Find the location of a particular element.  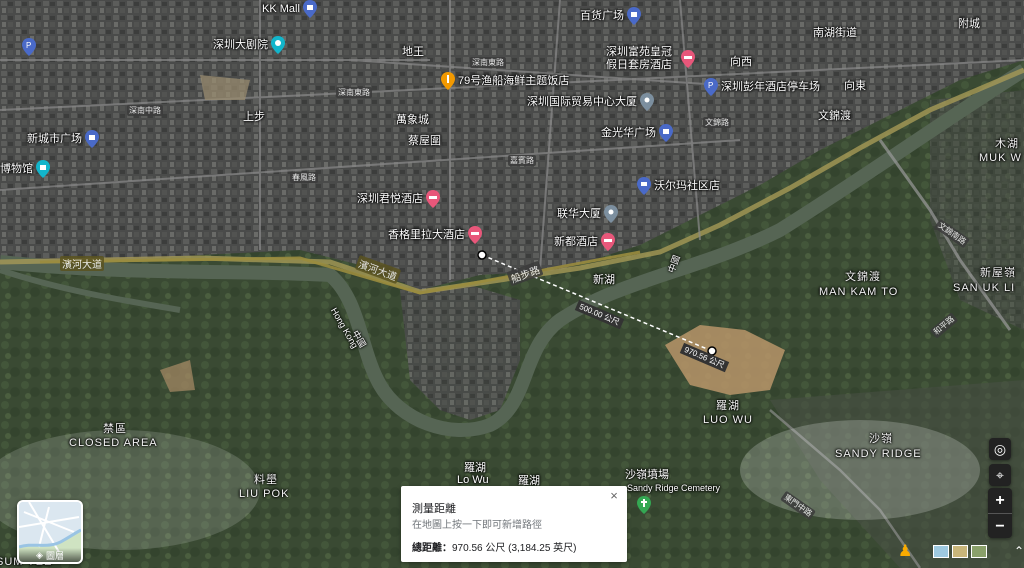

place-label: 向東 is located at coordinates (855, 86).